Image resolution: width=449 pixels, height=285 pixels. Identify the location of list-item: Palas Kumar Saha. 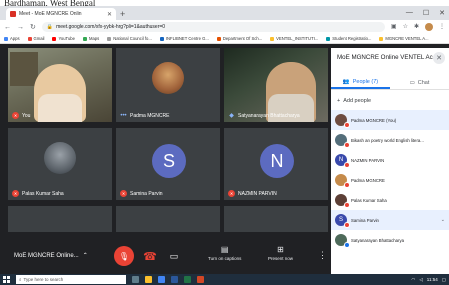
(390, 200).